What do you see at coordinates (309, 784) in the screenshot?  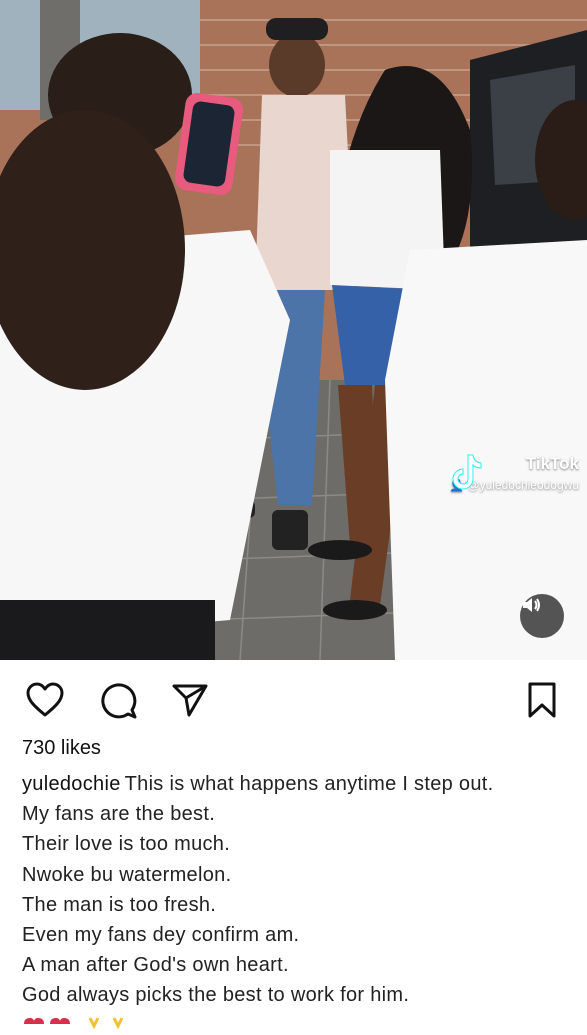 I see `caption-text: This is what happens anytime I step out.` at bounding box center [309, 784].